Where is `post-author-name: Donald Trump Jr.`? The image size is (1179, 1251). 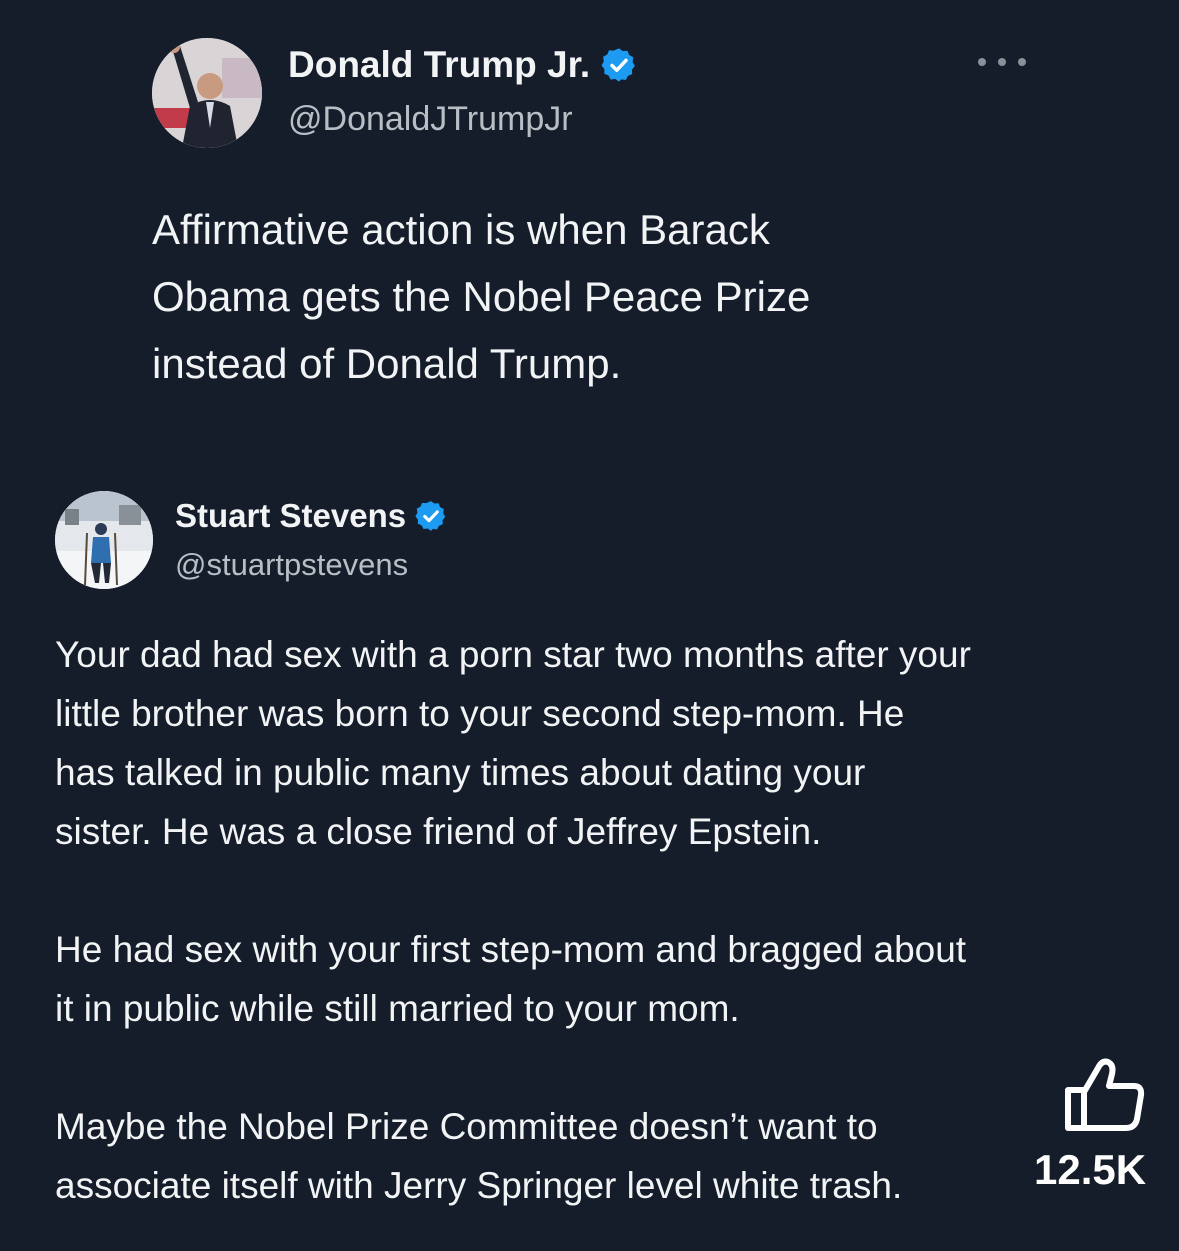 post-author-name: Donald Trump Jr. is located at coordinates (463, 65).